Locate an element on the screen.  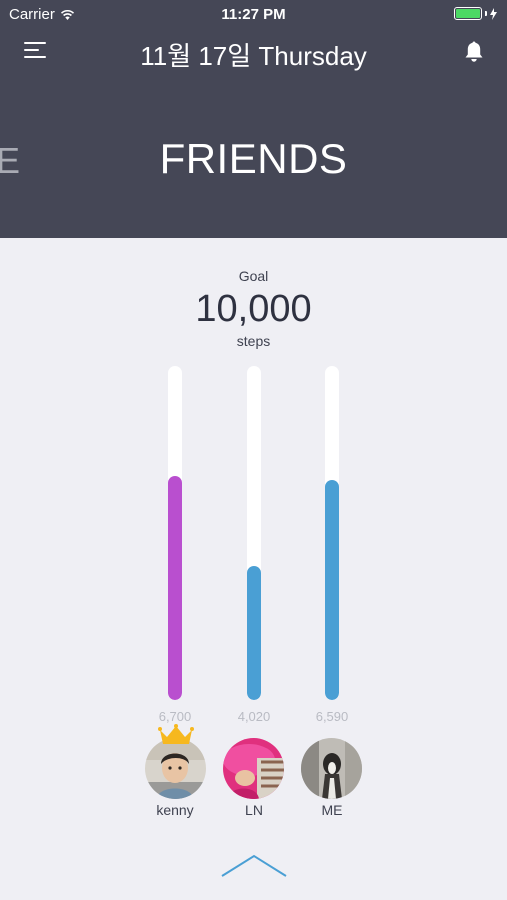
status-bar: Carrier 11:27 PM is located at coordinates (253, 14).